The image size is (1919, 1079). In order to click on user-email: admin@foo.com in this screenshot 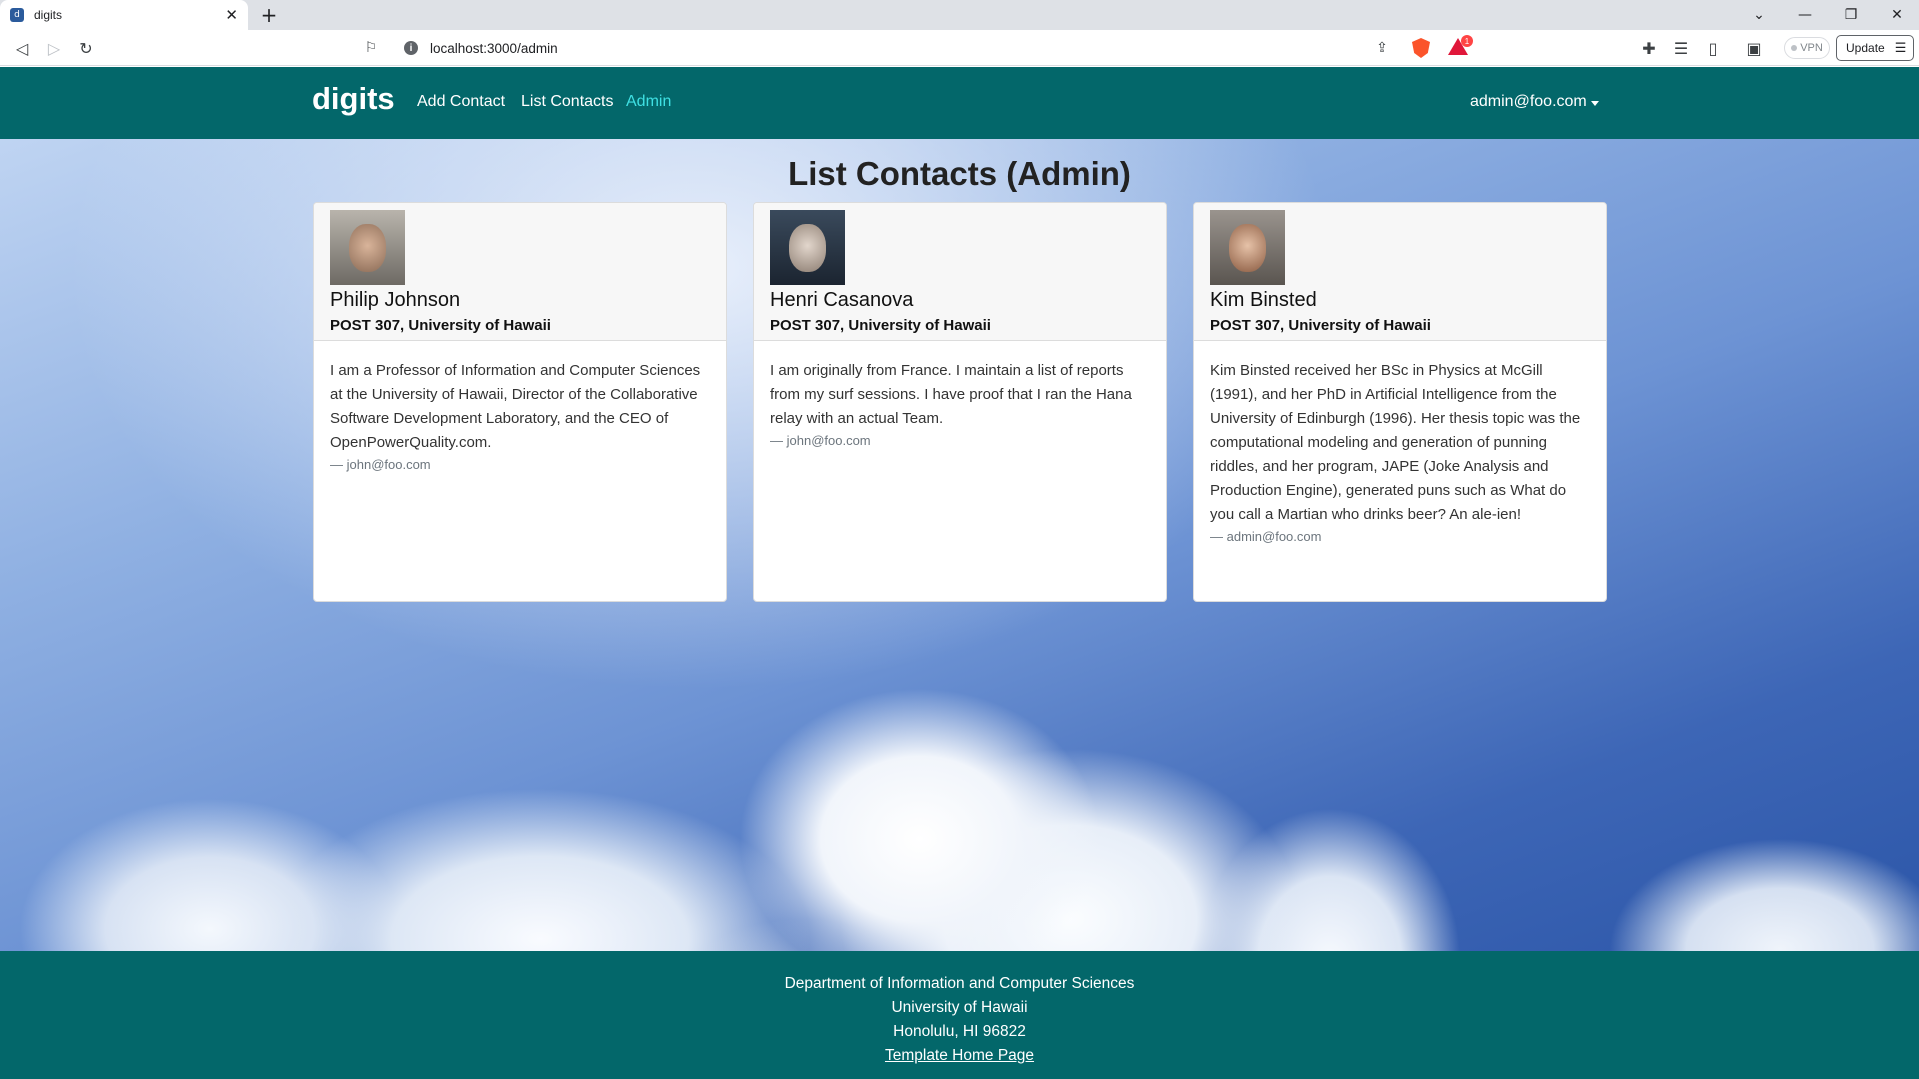, I will do `click(1528, 101)`.